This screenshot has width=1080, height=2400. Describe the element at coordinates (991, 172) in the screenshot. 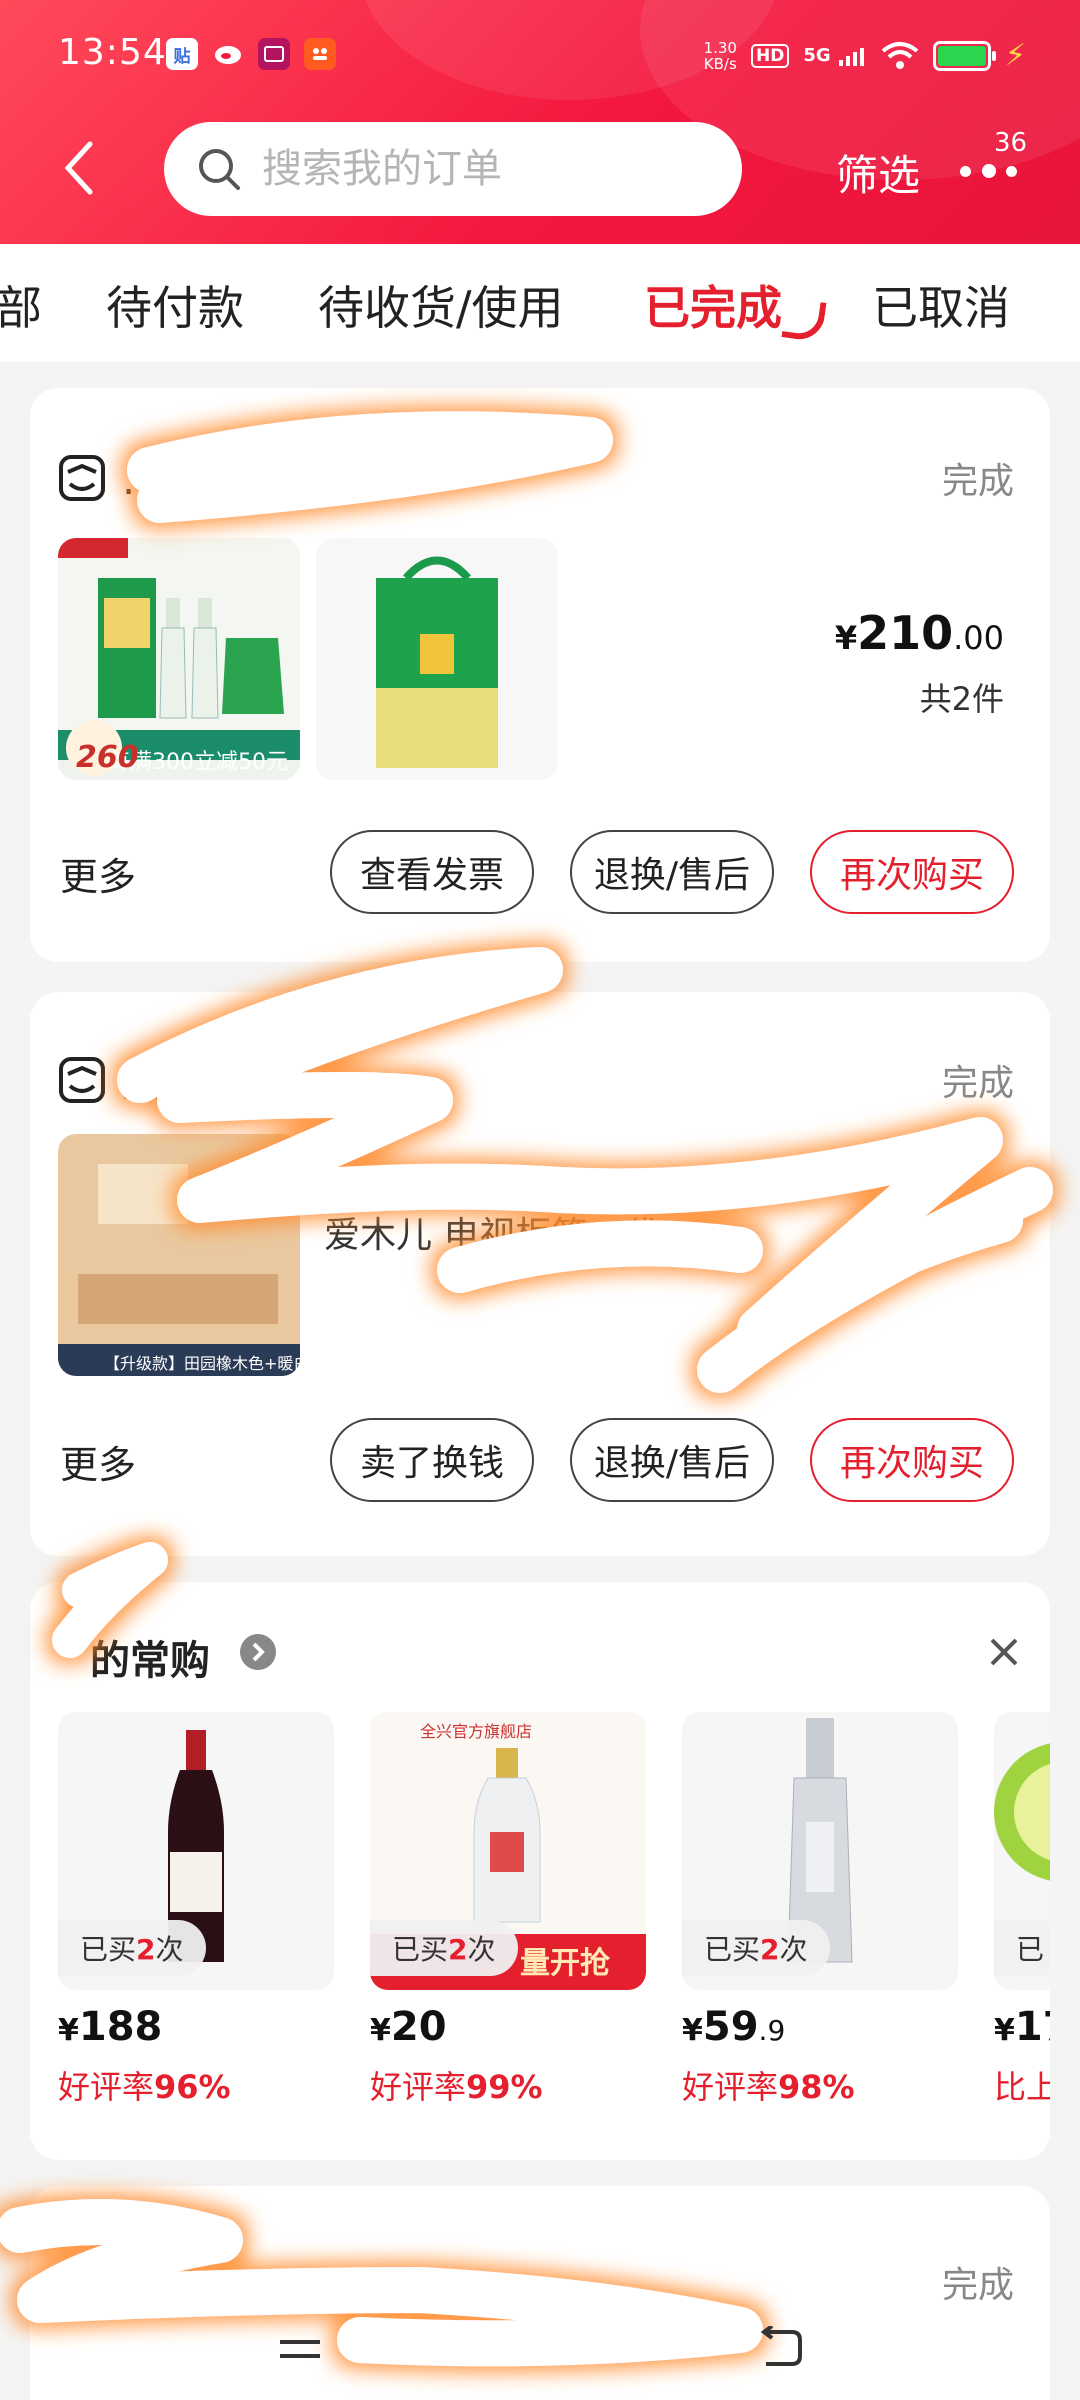

I see `more-menu-button` at that location.